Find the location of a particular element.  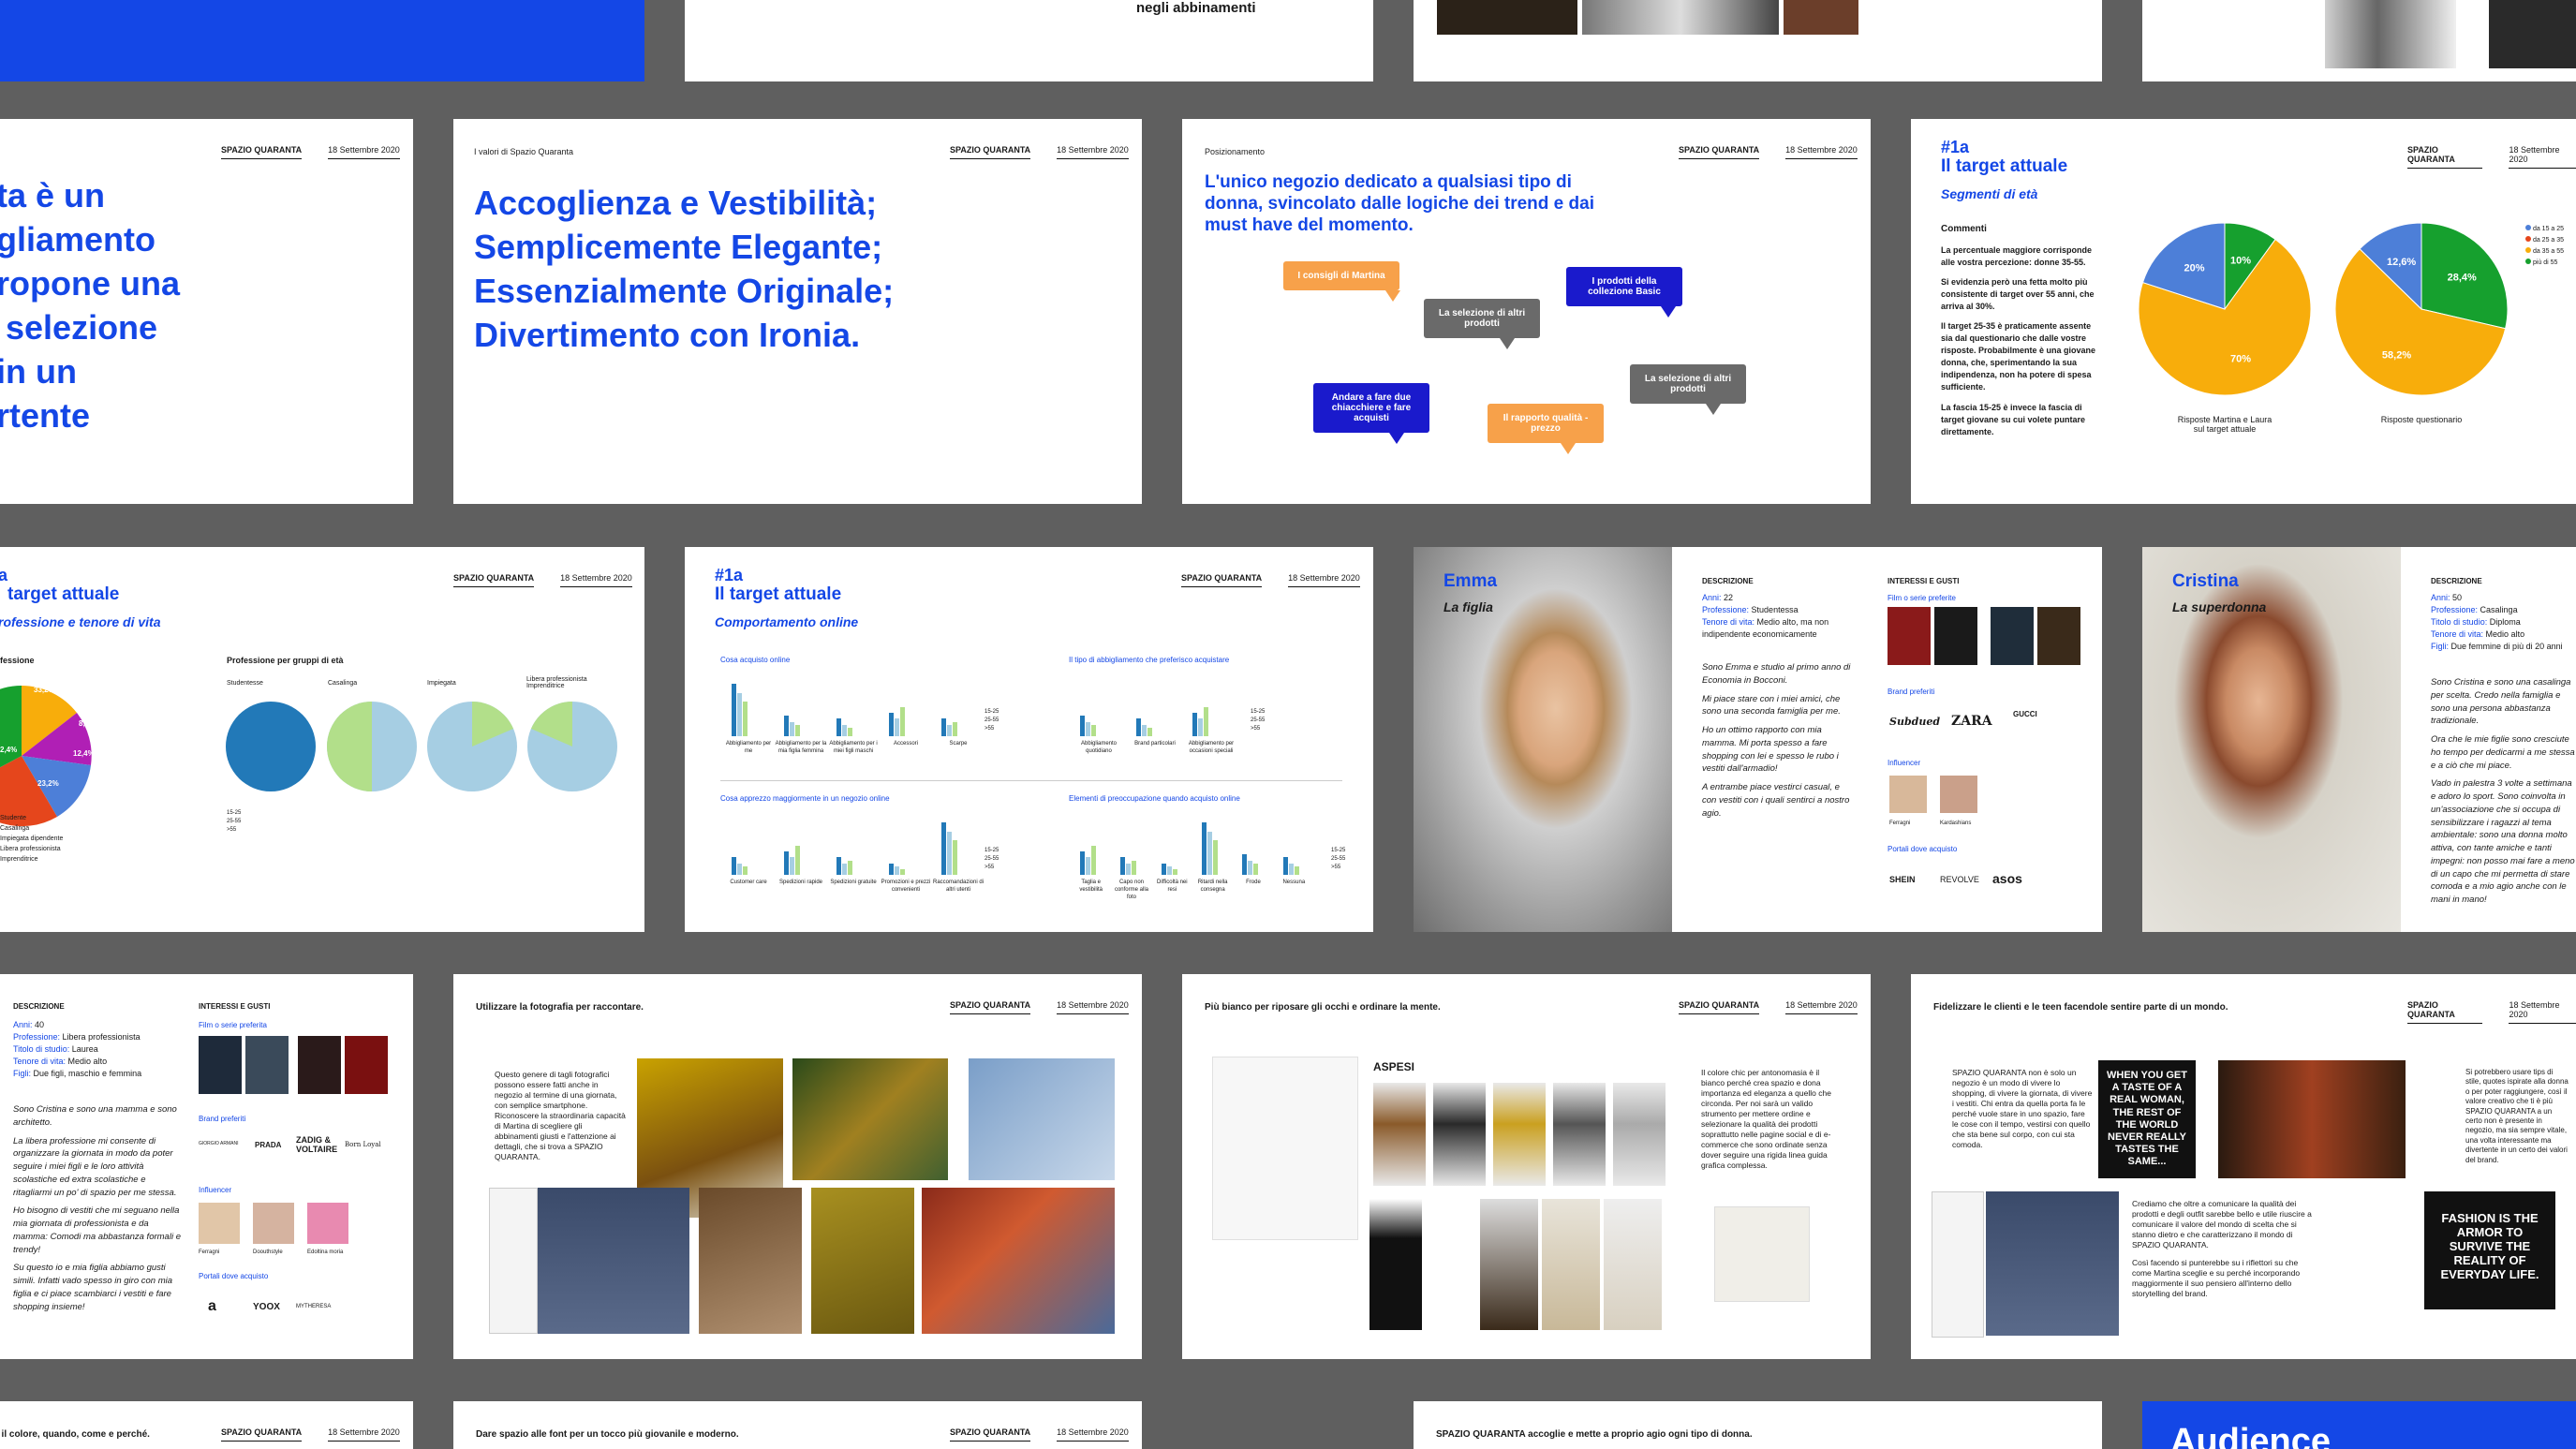

group-pie is located at coordinates (472, 747).